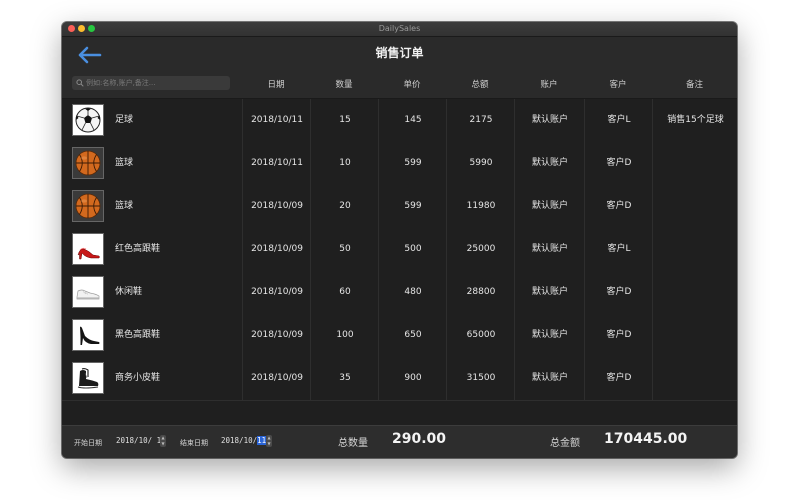 The height and width of the screenshot is (500, 800). I want to click on leather-shoe-icon, so click(88, 378).